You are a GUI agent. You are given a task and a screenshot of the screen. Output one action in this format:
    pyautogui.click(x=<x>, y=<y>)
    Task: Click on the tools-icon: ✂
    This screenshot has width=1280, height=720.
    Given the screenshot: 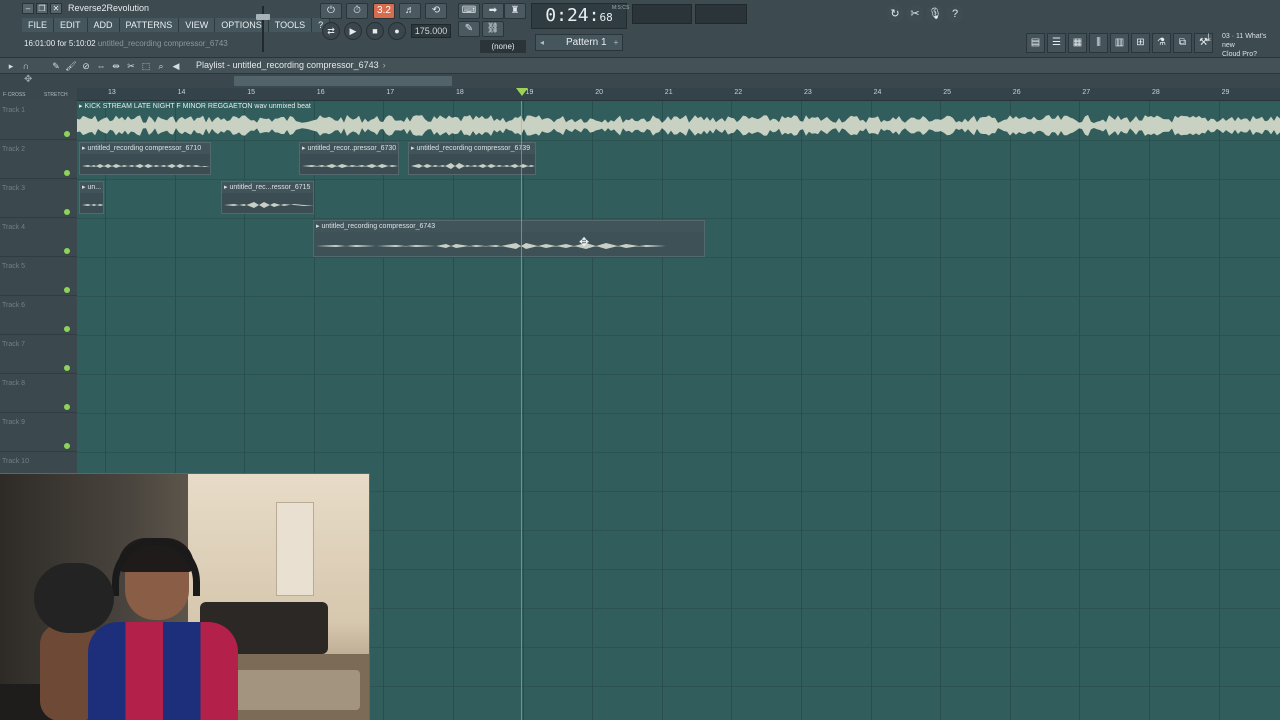 What is the action you would take?
    pyautogui.click(x=915, y=14)
    